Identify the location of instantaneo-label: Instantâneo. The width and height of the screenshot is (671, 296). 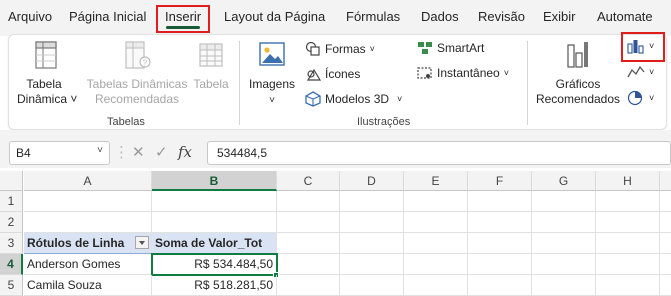
(468, 73).